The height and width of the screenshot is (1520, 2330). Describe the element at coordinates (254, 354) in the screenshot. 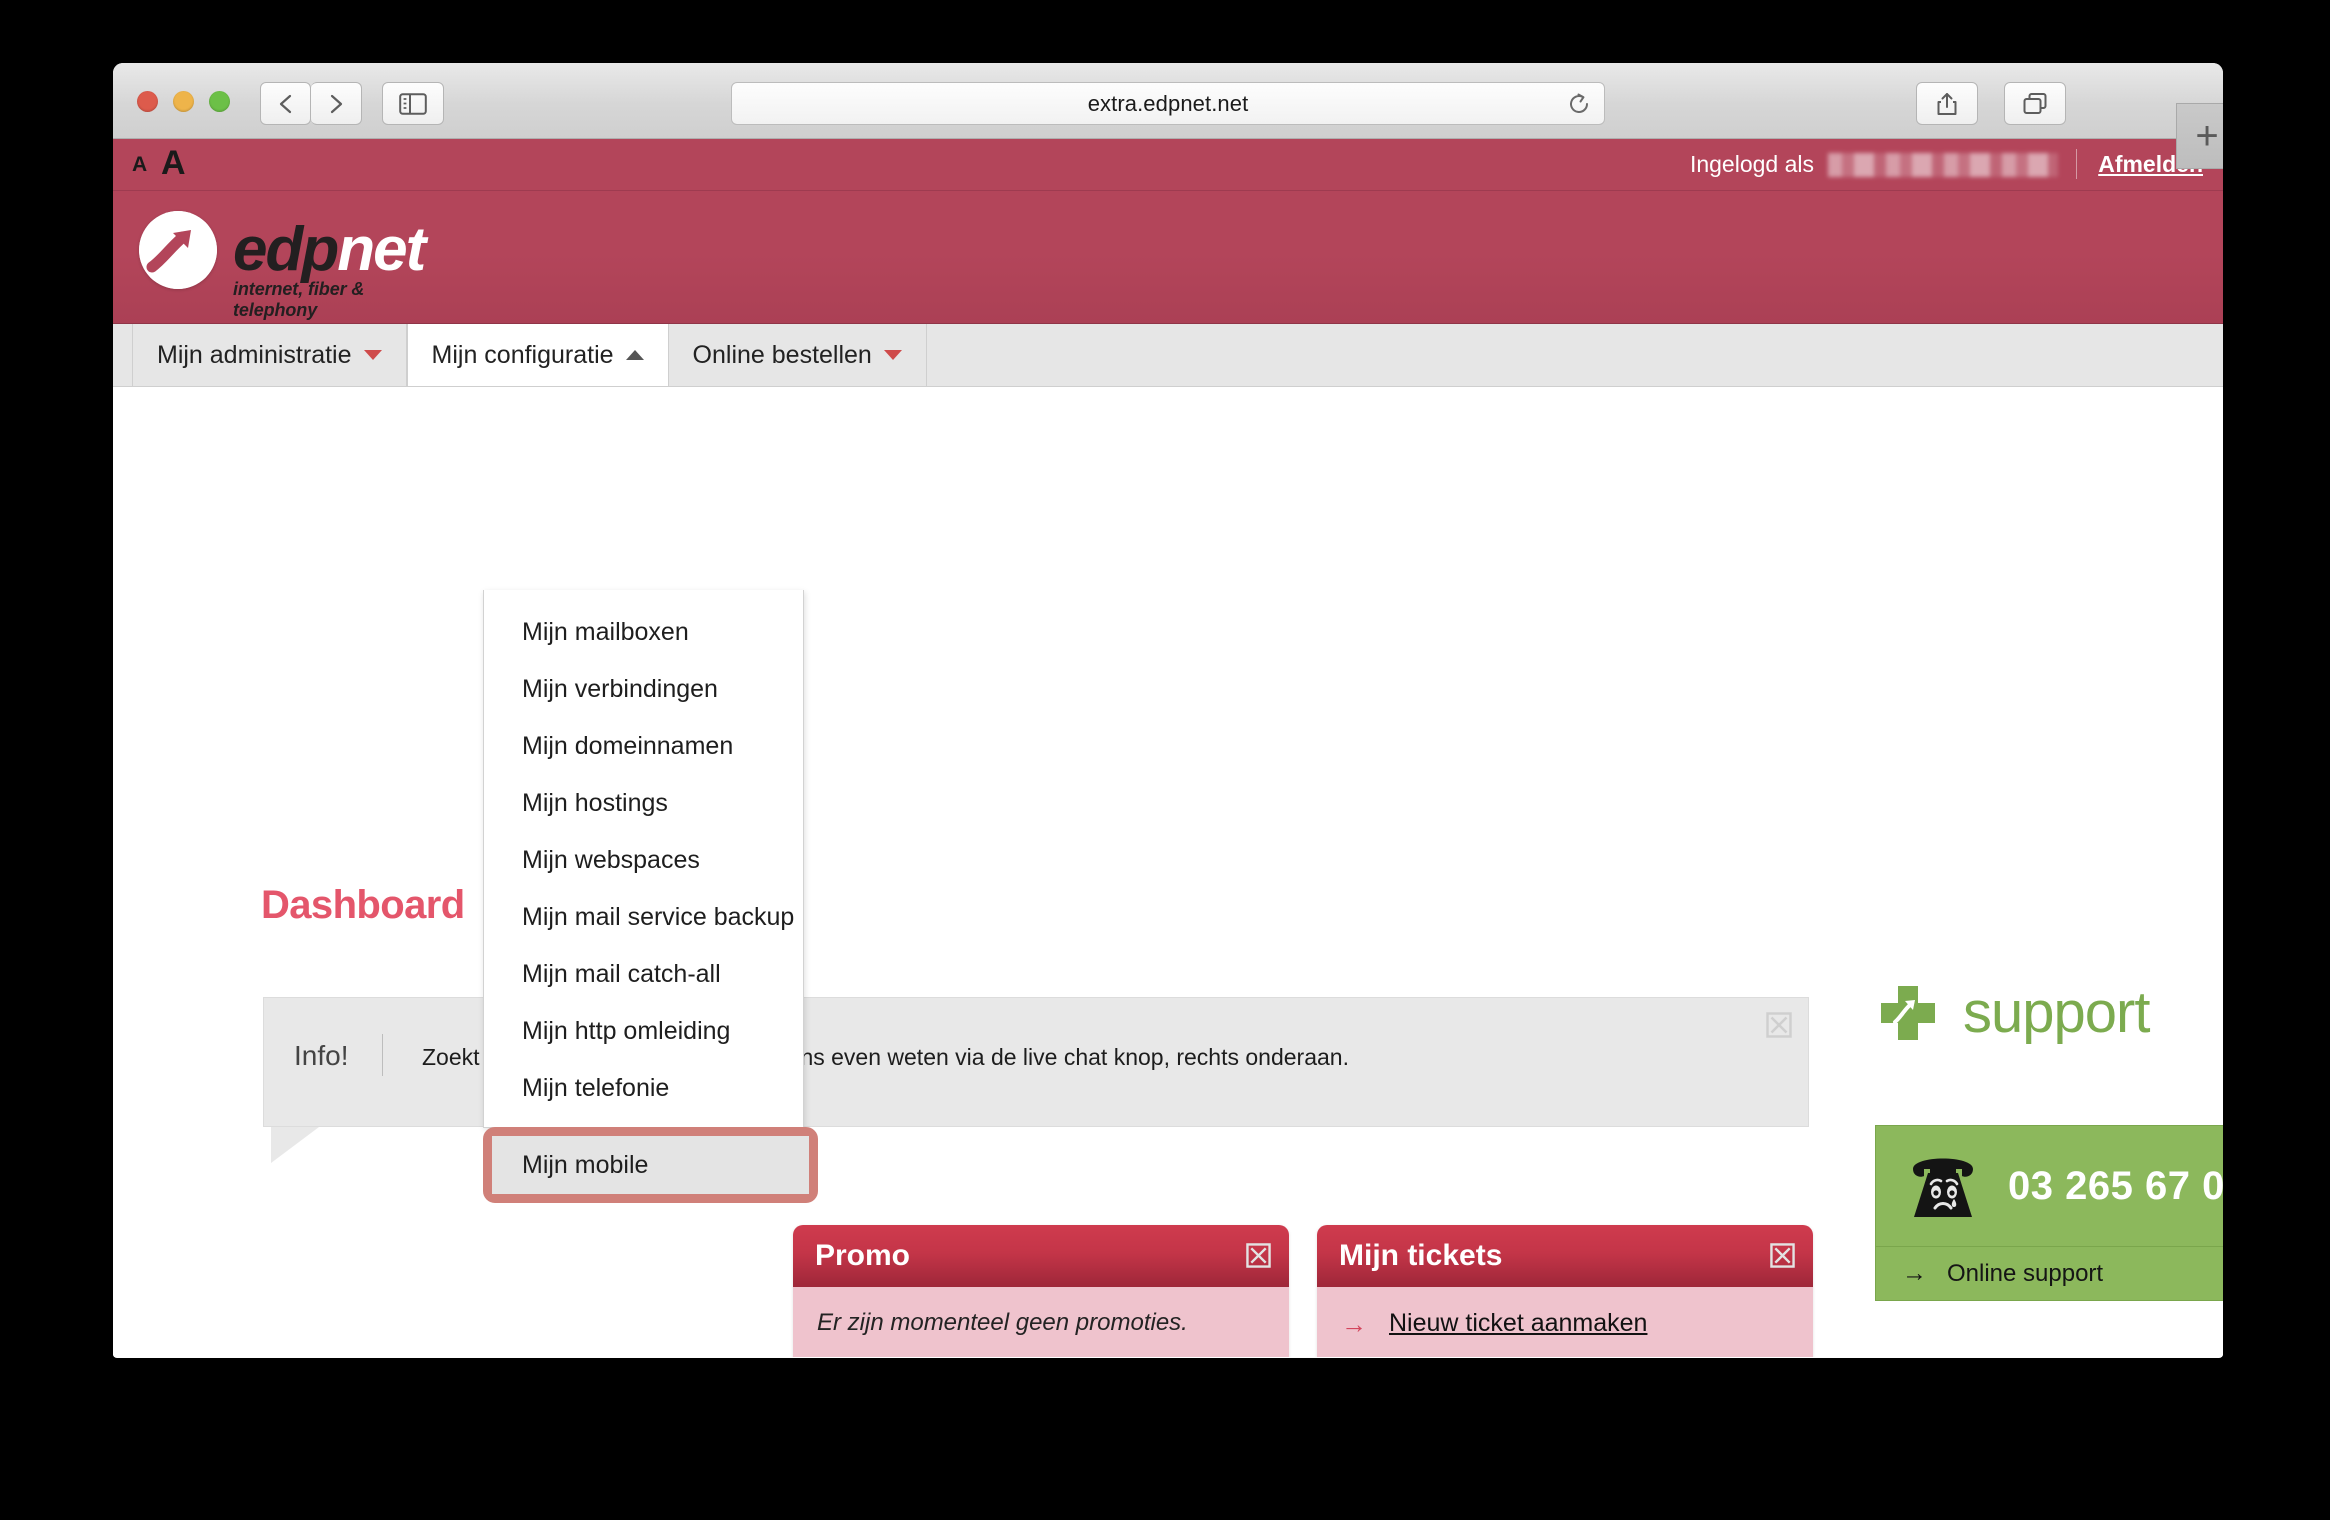

I see `nav-label: Mijn administratie` at that location.